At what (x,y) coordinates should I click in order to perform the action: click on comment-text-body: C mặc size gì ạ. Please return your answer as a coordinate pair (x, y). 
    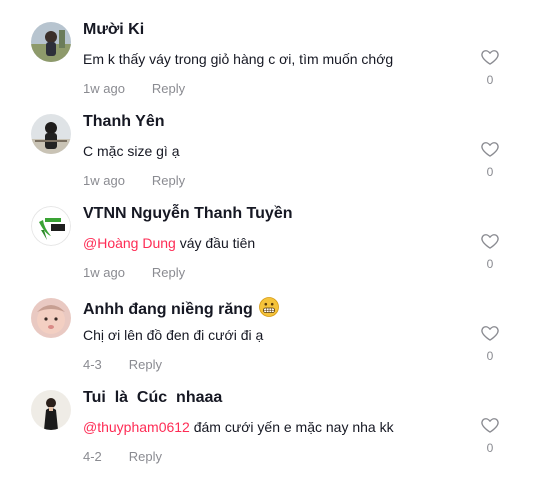
    Looking at the image, I should click on (131, 151).